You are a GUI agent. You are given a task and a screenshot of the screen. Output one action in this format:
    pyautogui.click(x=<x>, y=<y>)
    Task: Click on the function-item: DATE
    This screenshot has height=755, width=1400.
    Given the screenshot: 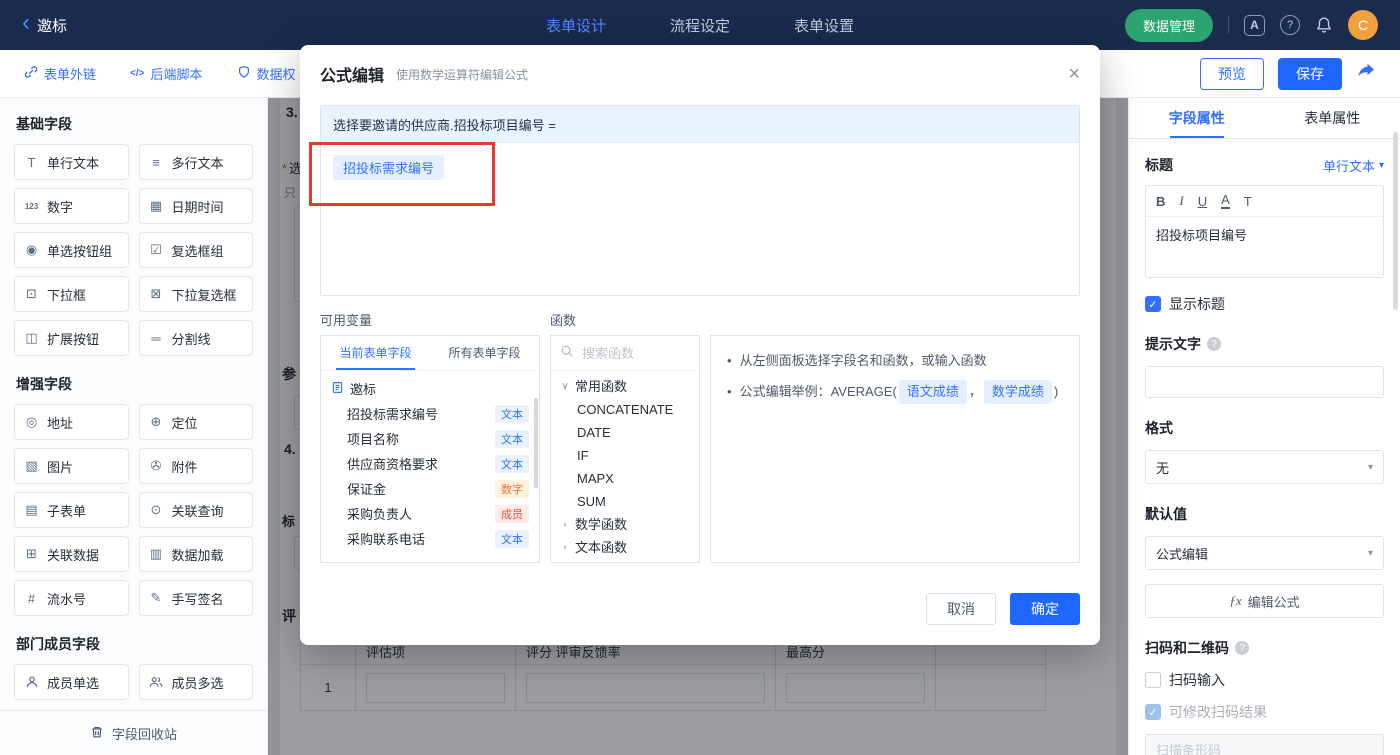 What is the action you would take?
    pyautogui.click(x=625, y=432)
    